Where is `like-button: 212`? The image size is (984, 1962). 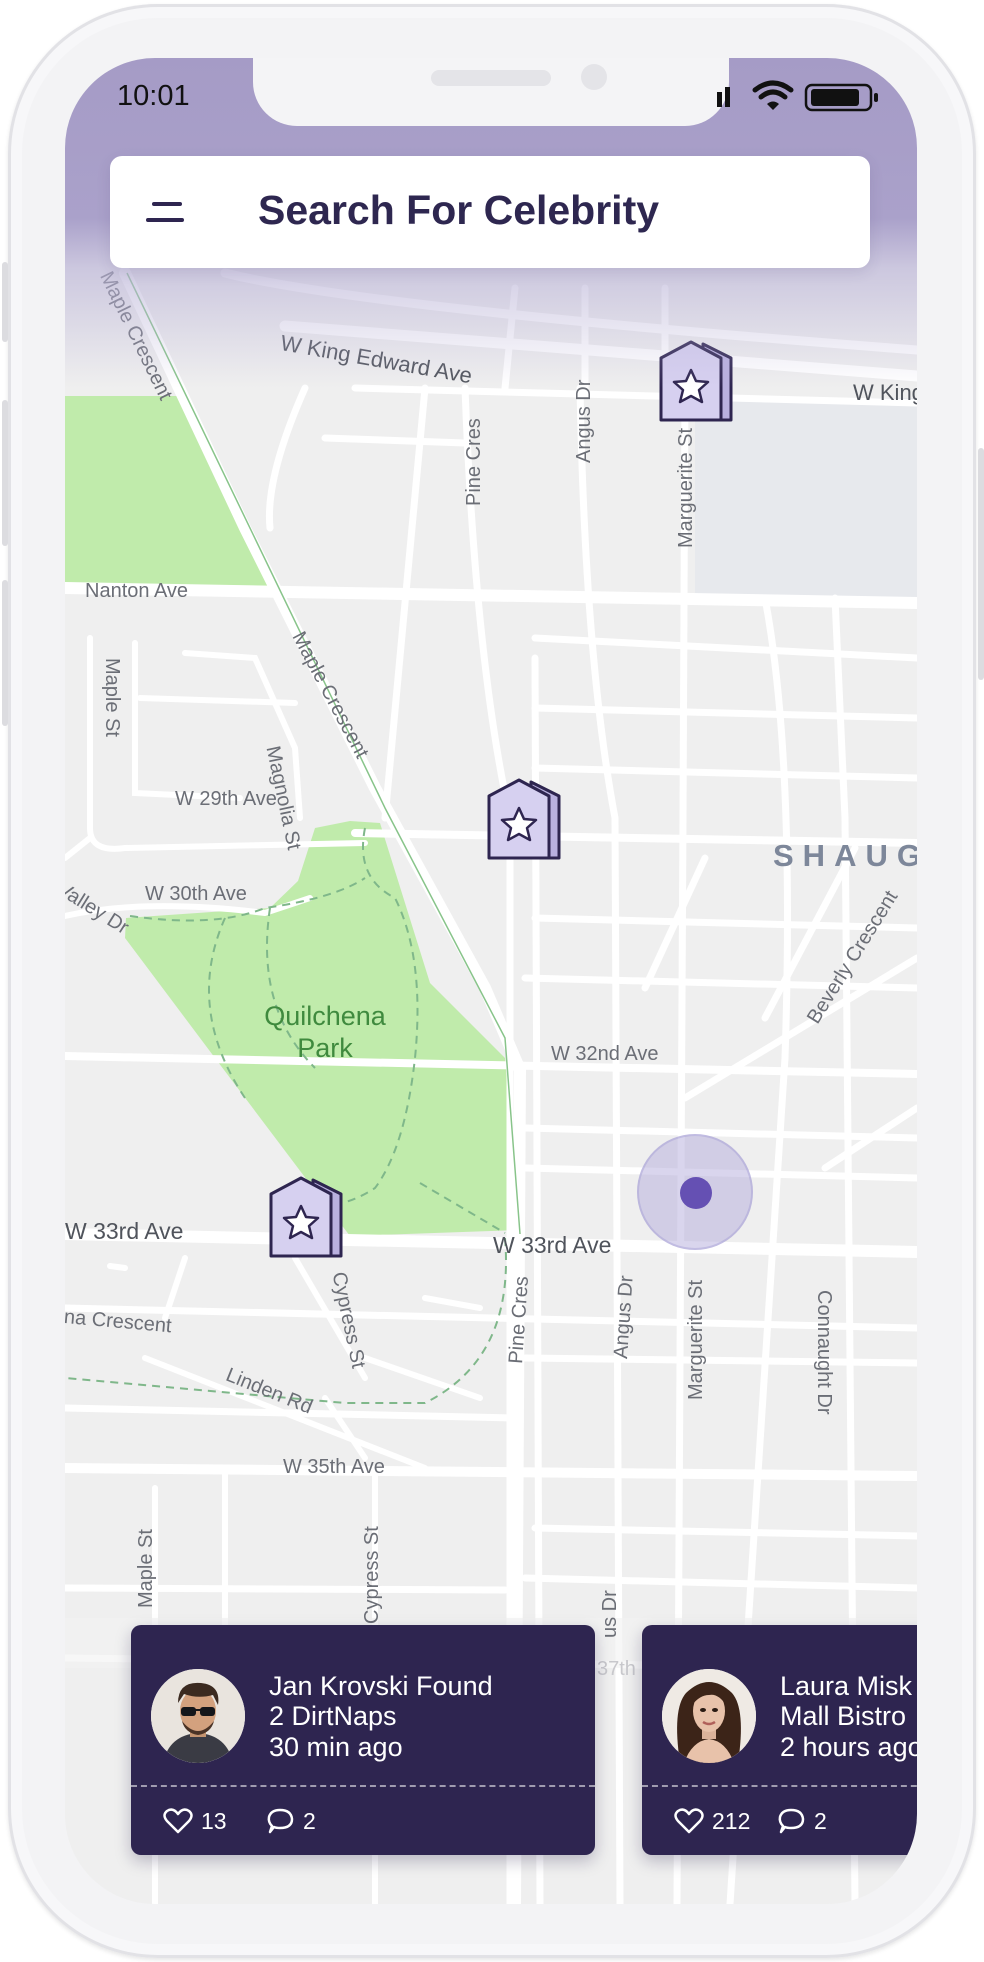 like-button: 212 is located at coordinates (712, 1821).